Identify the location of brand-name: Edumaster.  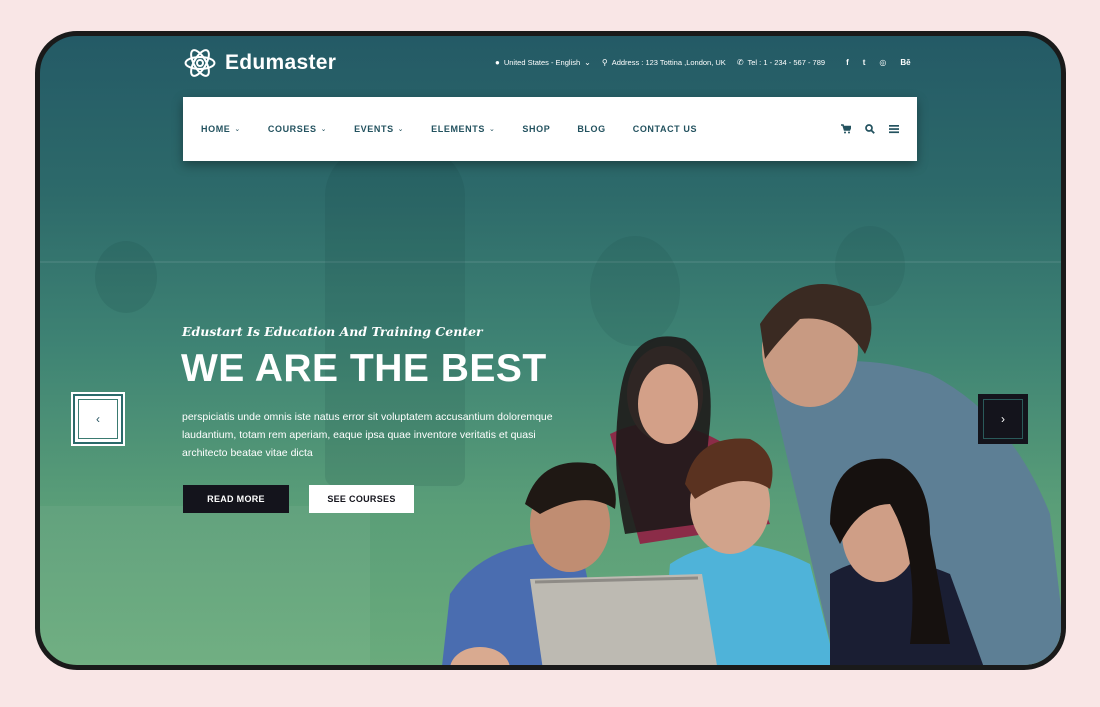
(281, 62).